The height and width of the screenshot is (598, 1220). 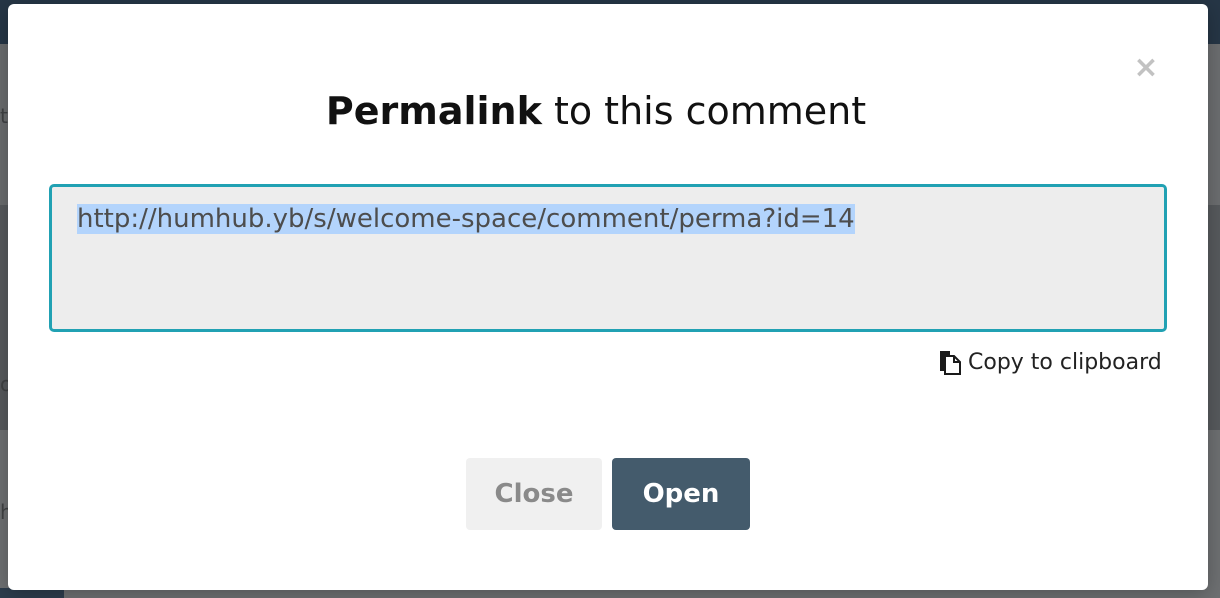 What do you see at coordinates (4, 384) in the screenshot?
I see `background-text-fragment: o` at bounding box center [4, 384].